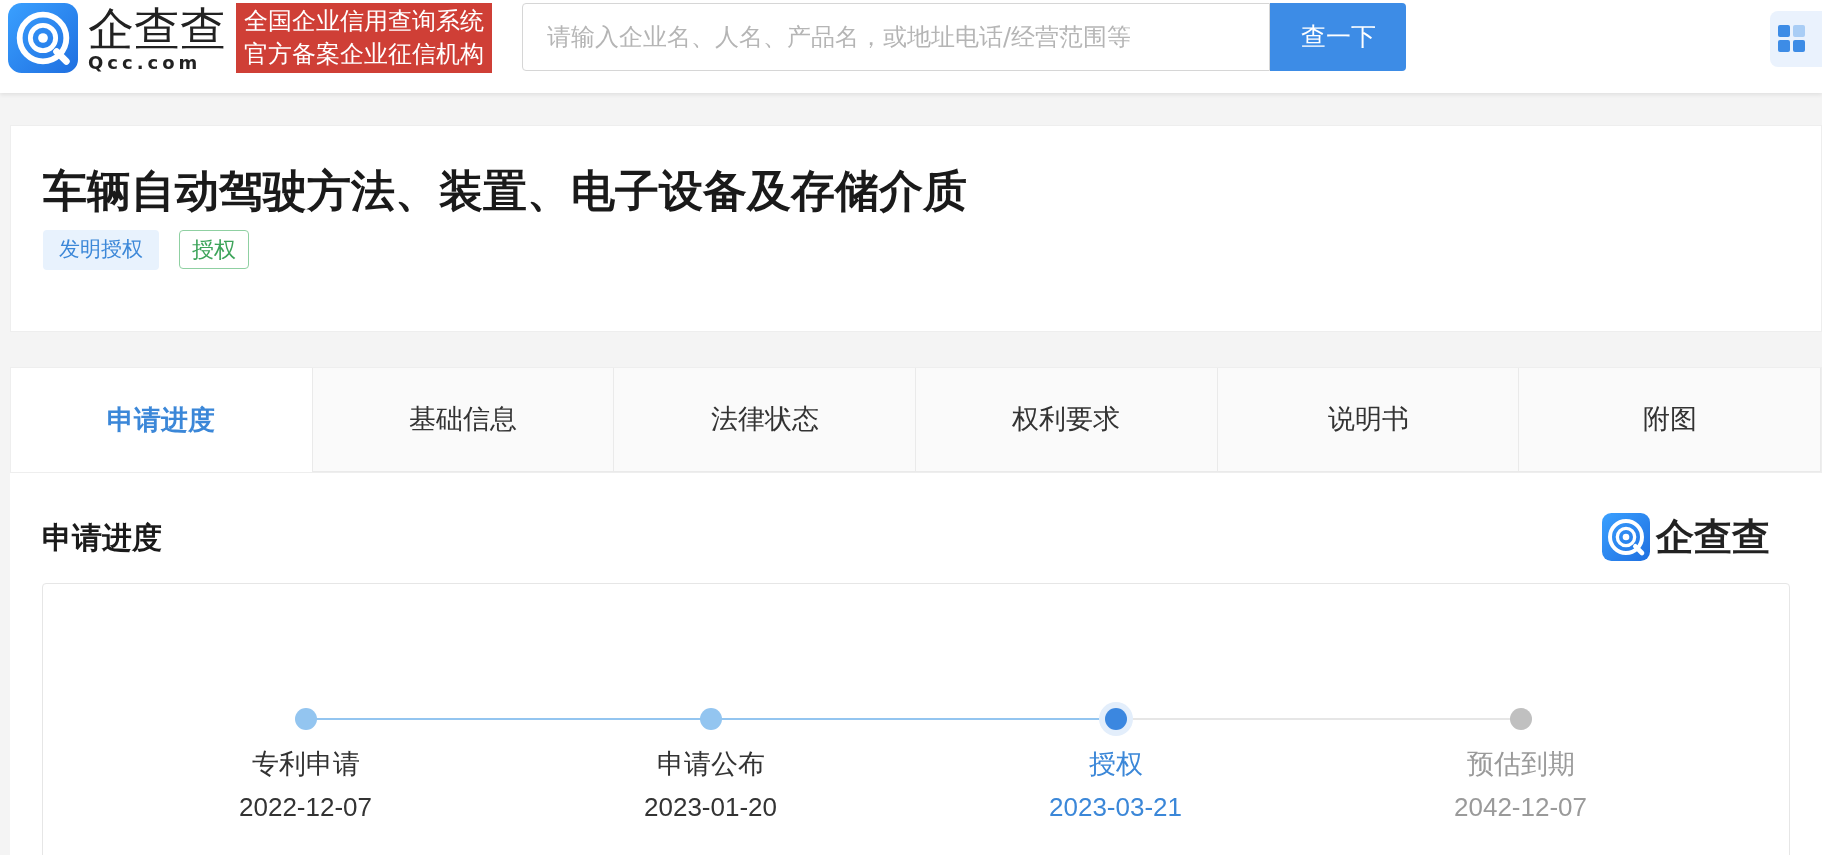 The height and width of the screenshot is (855, 1822). Describe the element at coordinates (505, 191) in the screenshot. I see `patent-title: 车辆自动驾驶方法、装置、电子设备及存储介质` at that location.